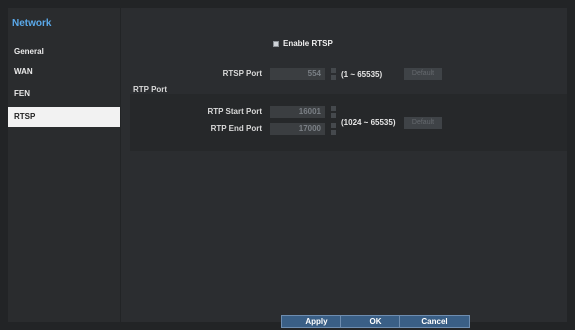 This screenshot has width=575, height=330. I want to click on enable-rtsp-checkbox, so click(276, 43).